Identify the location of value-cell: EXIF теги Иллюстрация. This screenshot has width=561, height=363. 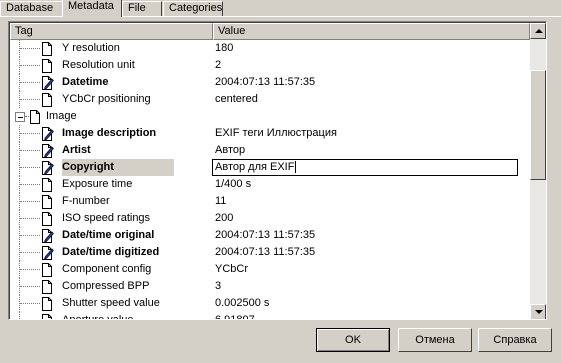
(276, 133).